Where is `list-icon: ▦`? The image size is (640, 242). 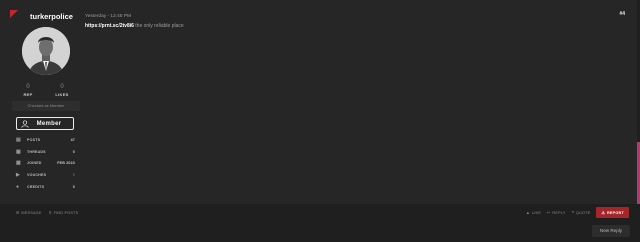
list-icon: ▦ is located at coordinates (18, 151).